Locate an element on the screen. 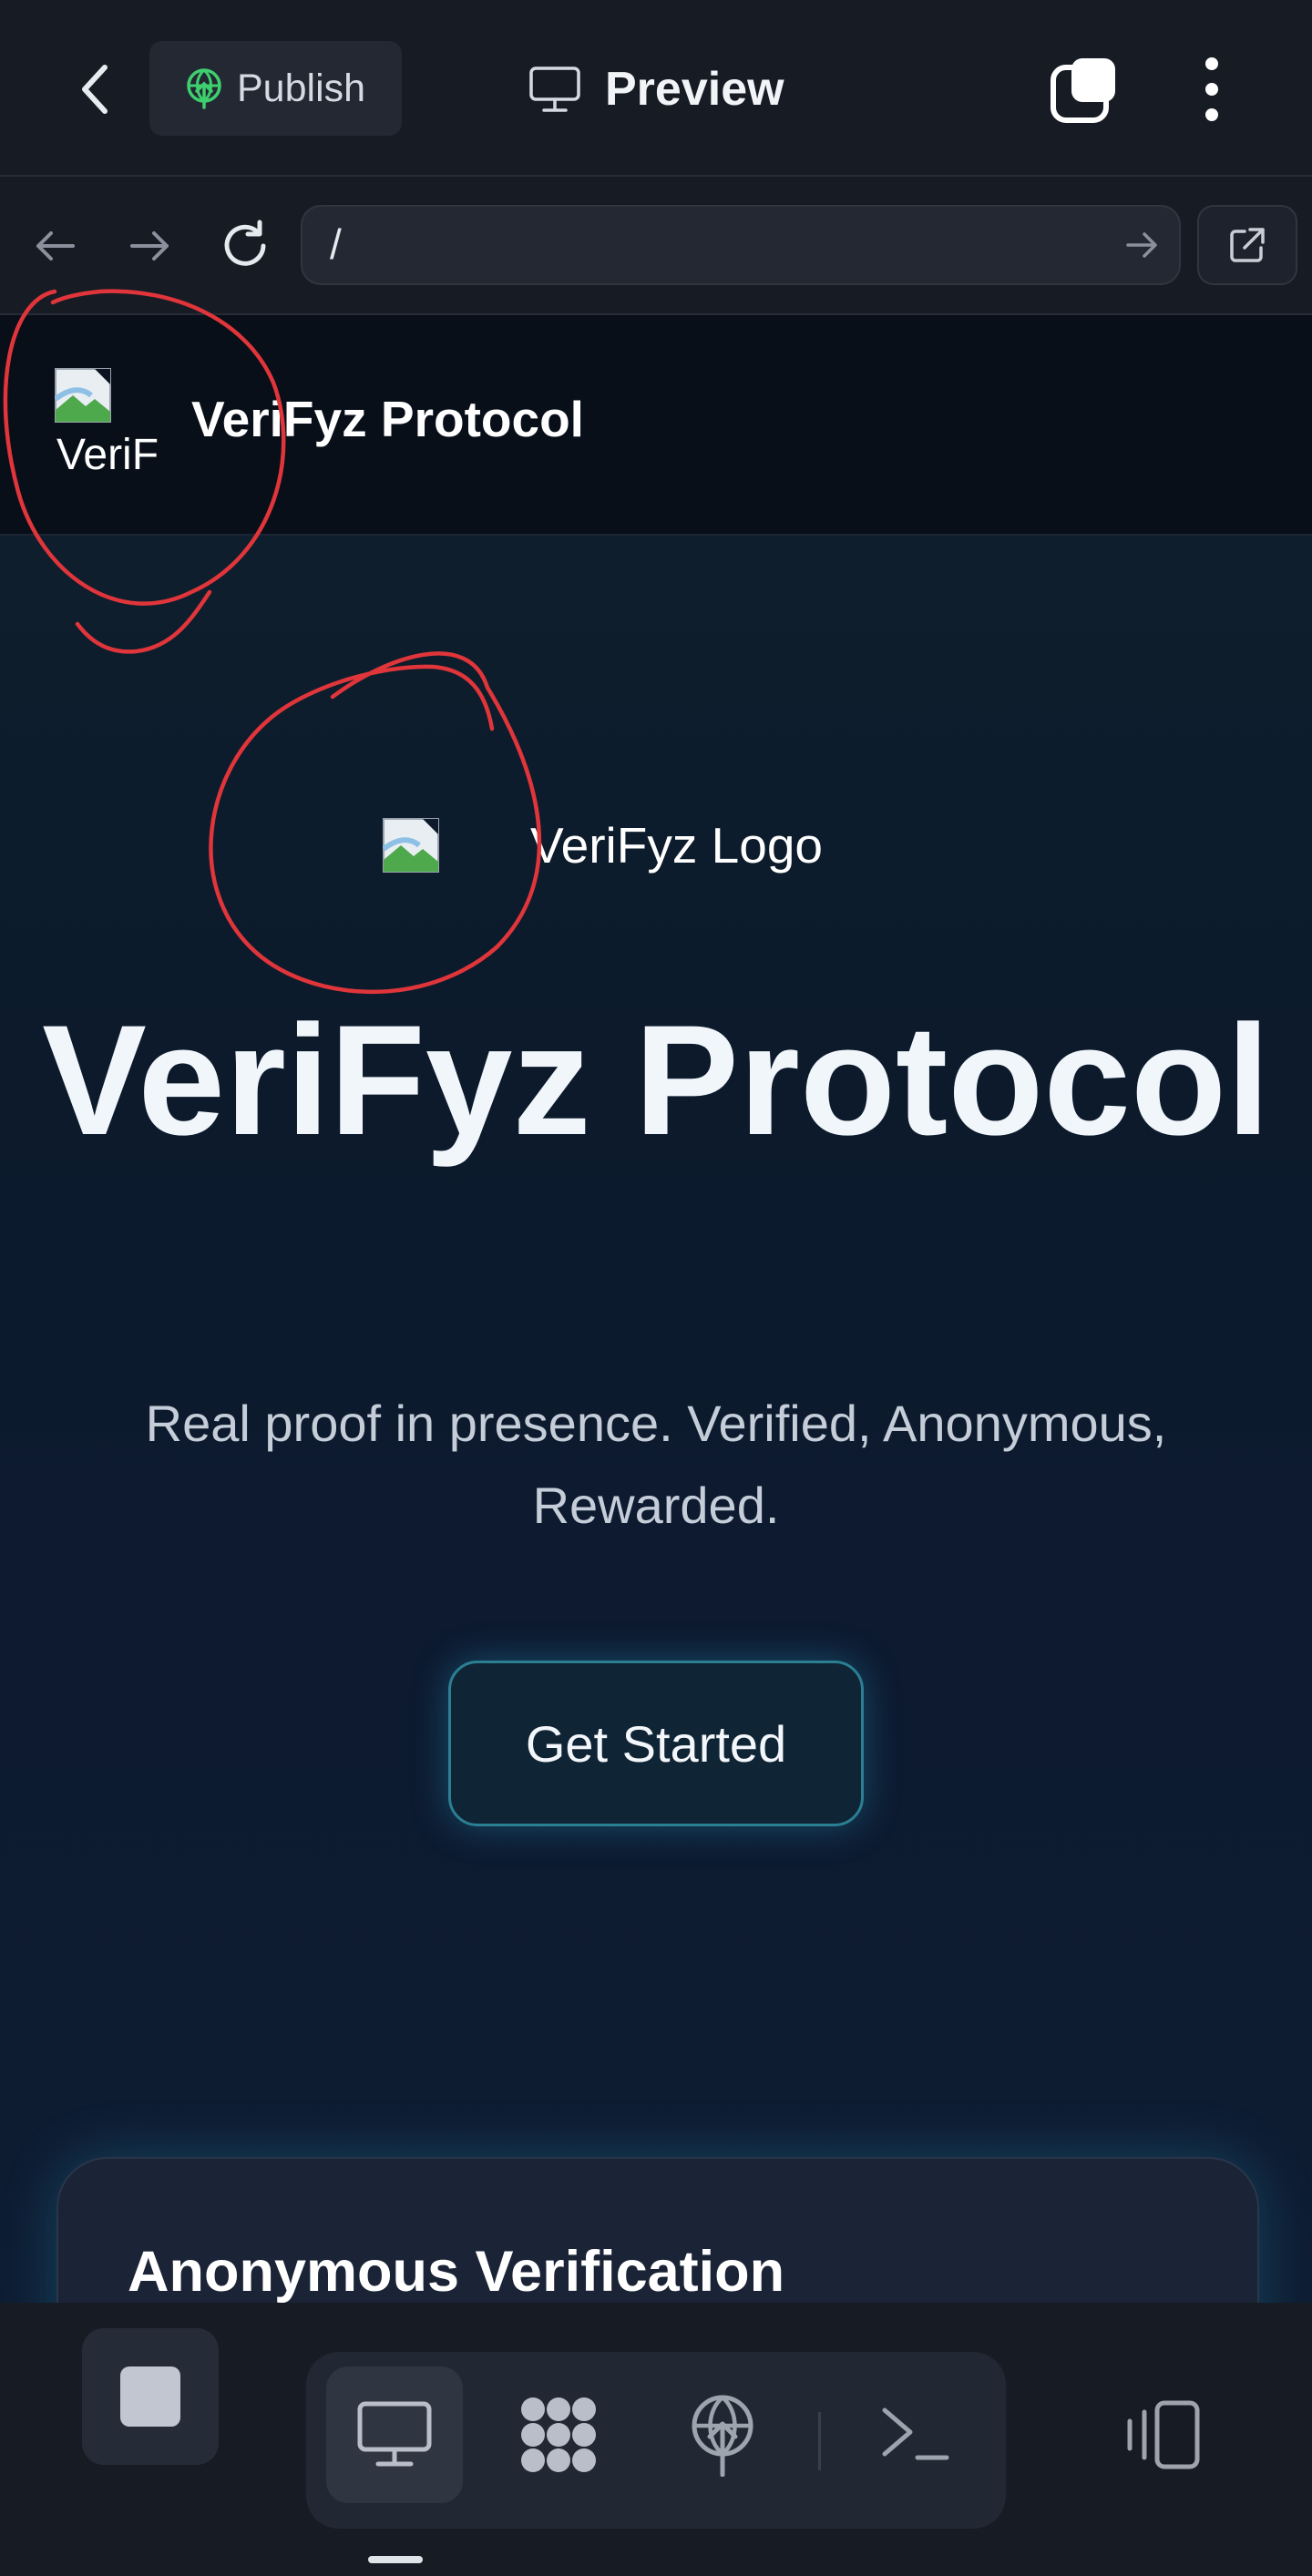 Image resolution: width=1312 pixels, height=2576 pixels. shell-button is located at coordinates (915, 2434).